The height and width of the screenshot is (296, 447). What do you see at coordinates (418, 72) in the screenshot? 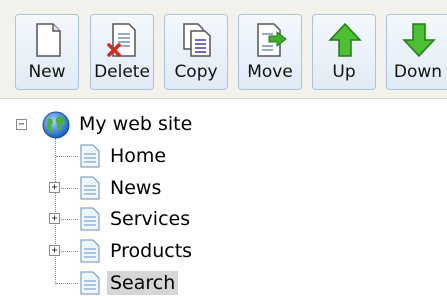
I see `down-button-label: Down` at bounding box center [418, 72].